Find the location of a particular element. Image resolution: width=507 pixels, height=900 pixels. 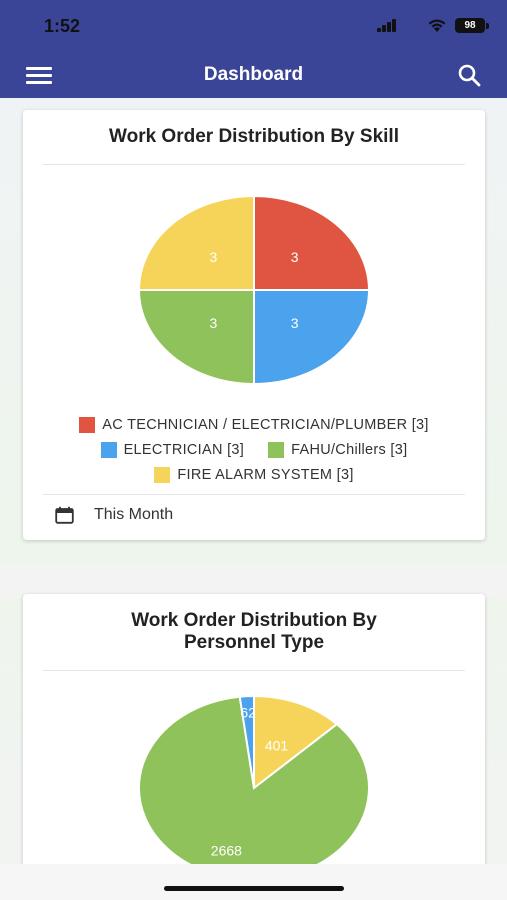

wifi-icon is located at coordinates (437, 25).